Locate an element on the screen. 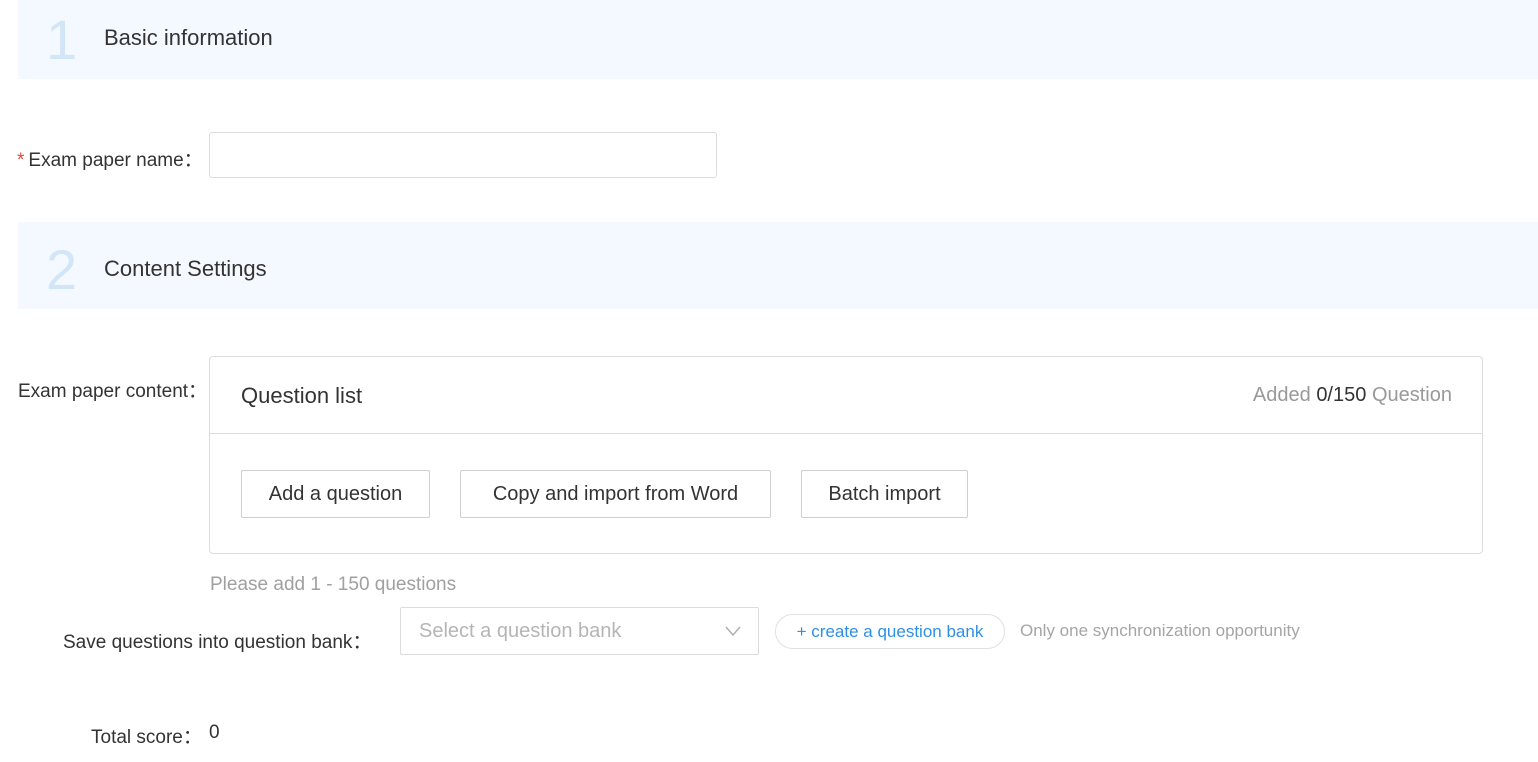 The width and height of the screenshot is (1538, 762). exam-content-label: Exam paper content： is located at coordinates (112, 389).